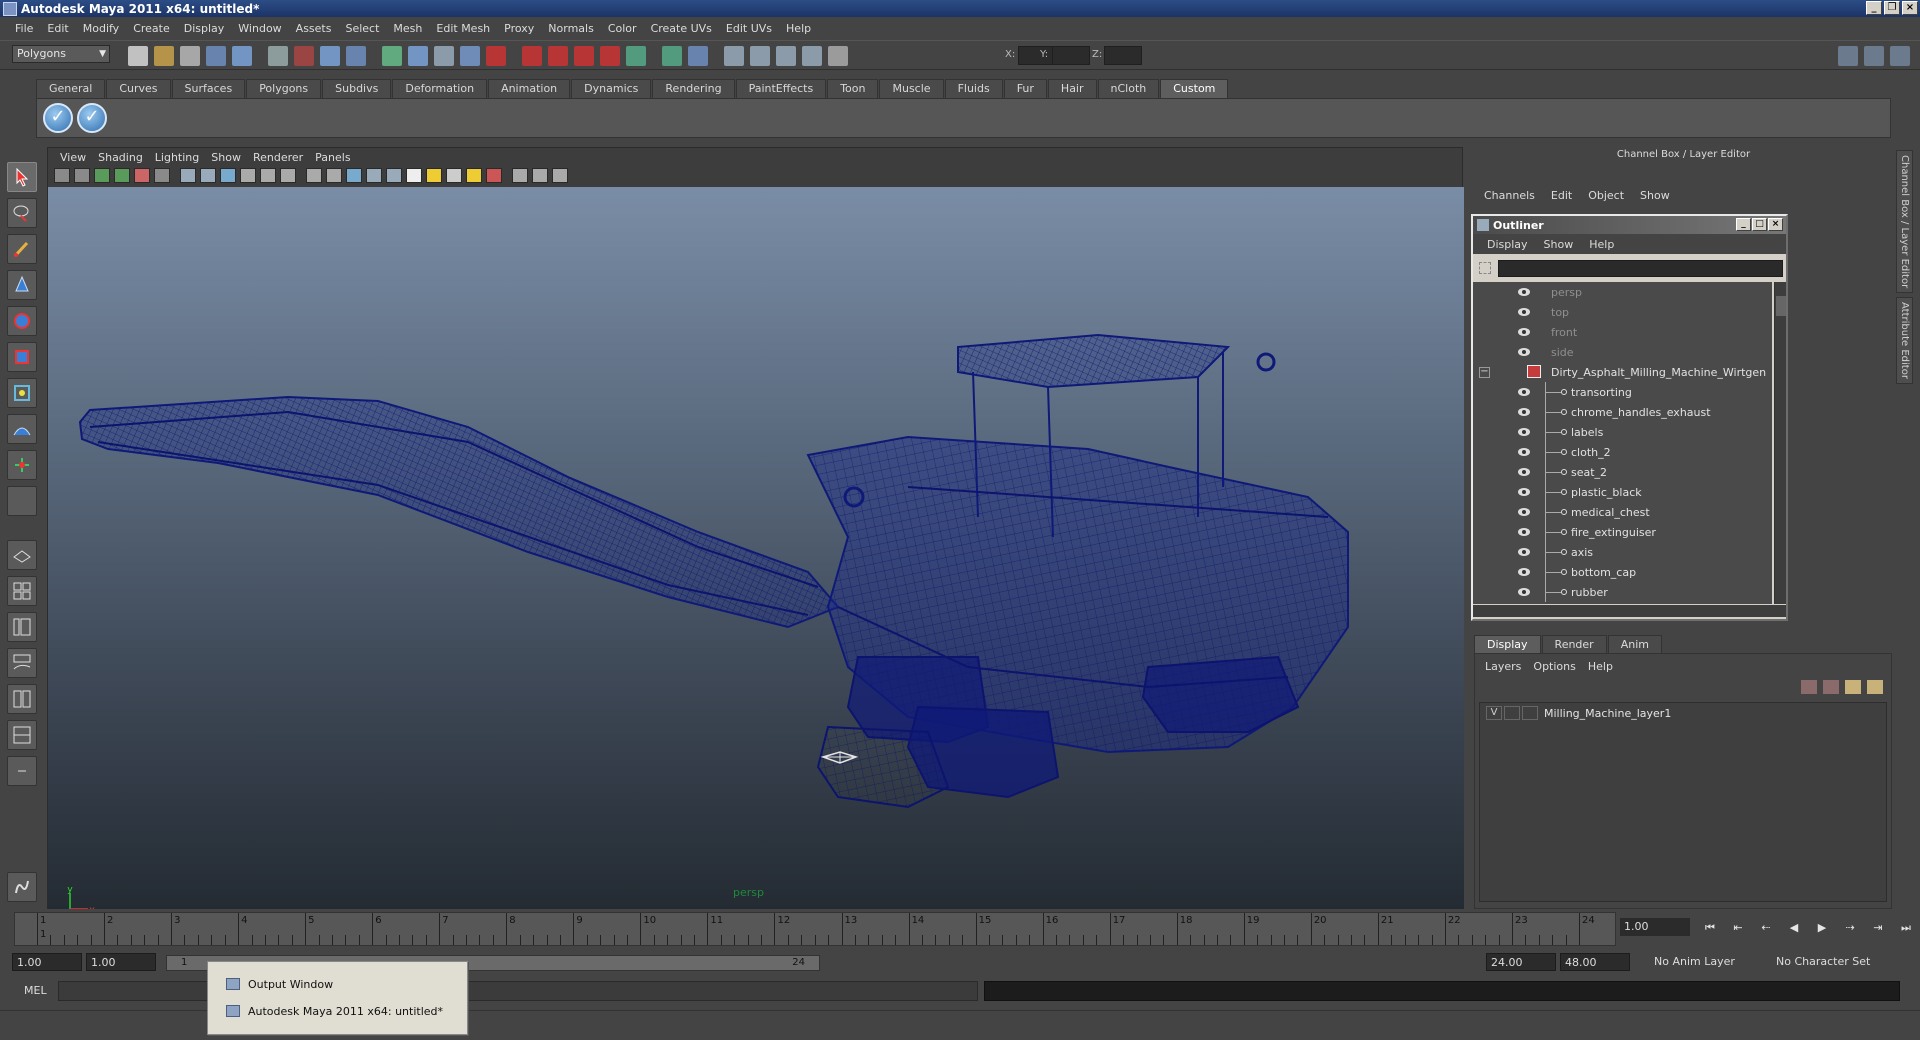 The width and height of the screenshot is (1920, 1040). What do you see at coordinates (1759, 224) in the screenshot?
I see `outliner-maximize-icon: □` at bounding box center [1759, 224].